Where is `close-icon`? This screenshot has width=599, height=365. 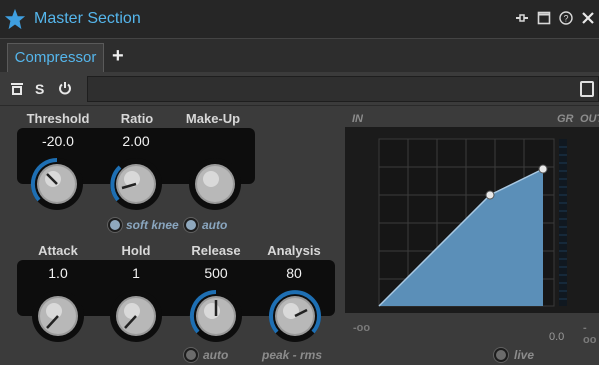 close-icon is located at coordinates (588, 18).